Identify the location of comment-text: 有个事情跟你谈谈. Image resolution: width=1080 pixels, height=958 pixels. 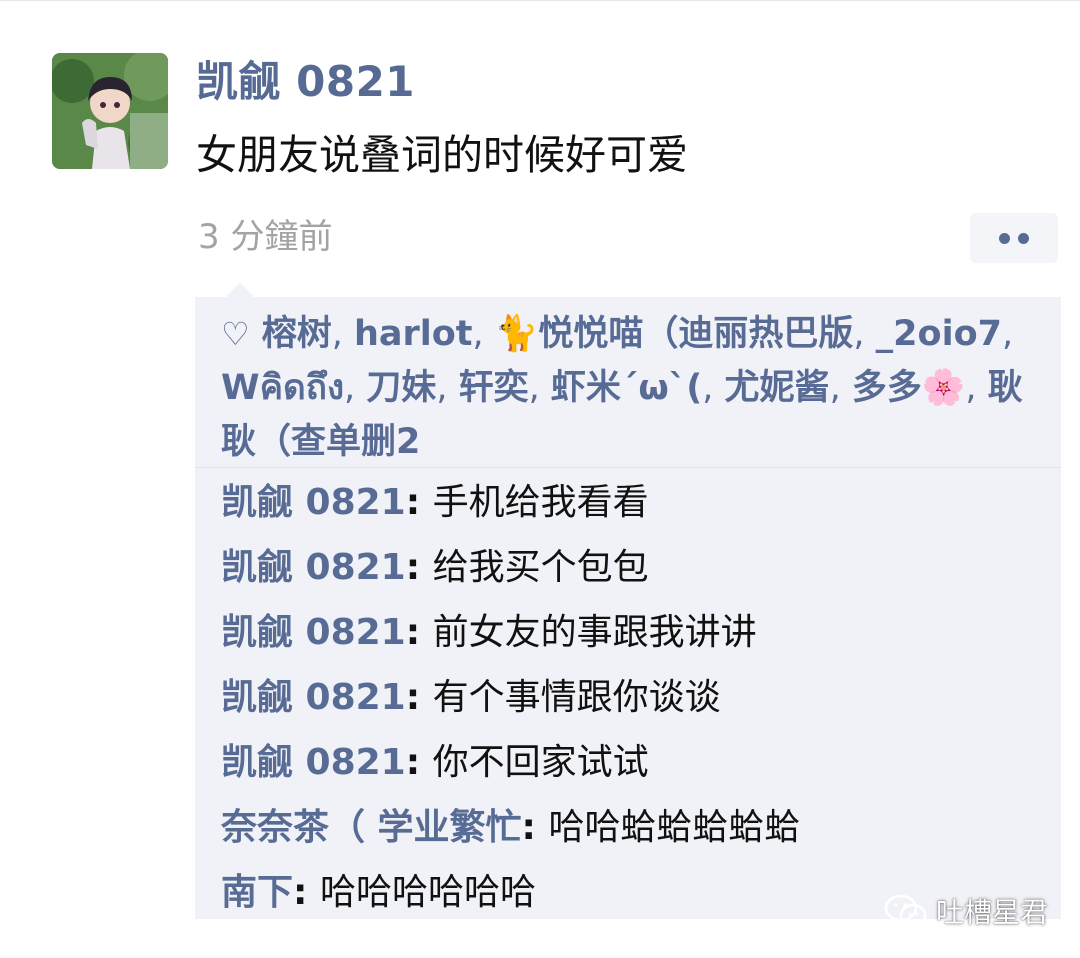
(576, 697).